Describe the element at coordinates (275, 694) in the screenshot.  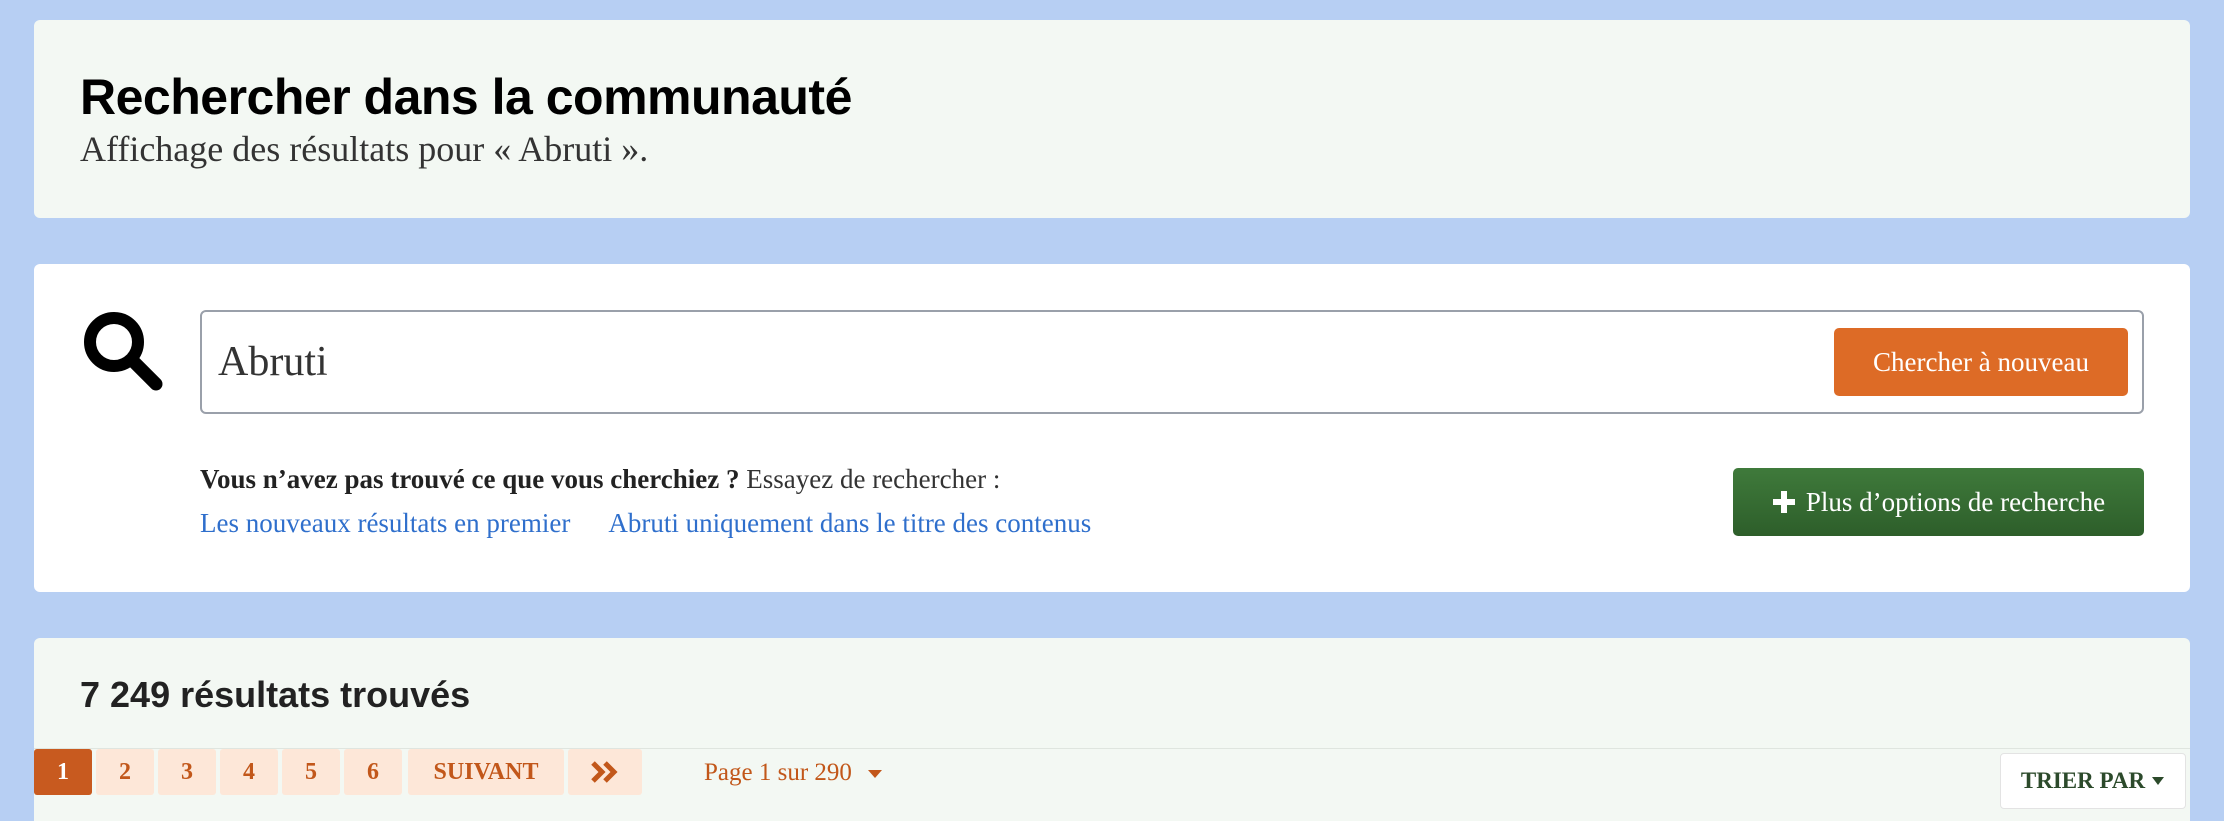
I see `results-count: 7 249 résultats trouvés` at that location.